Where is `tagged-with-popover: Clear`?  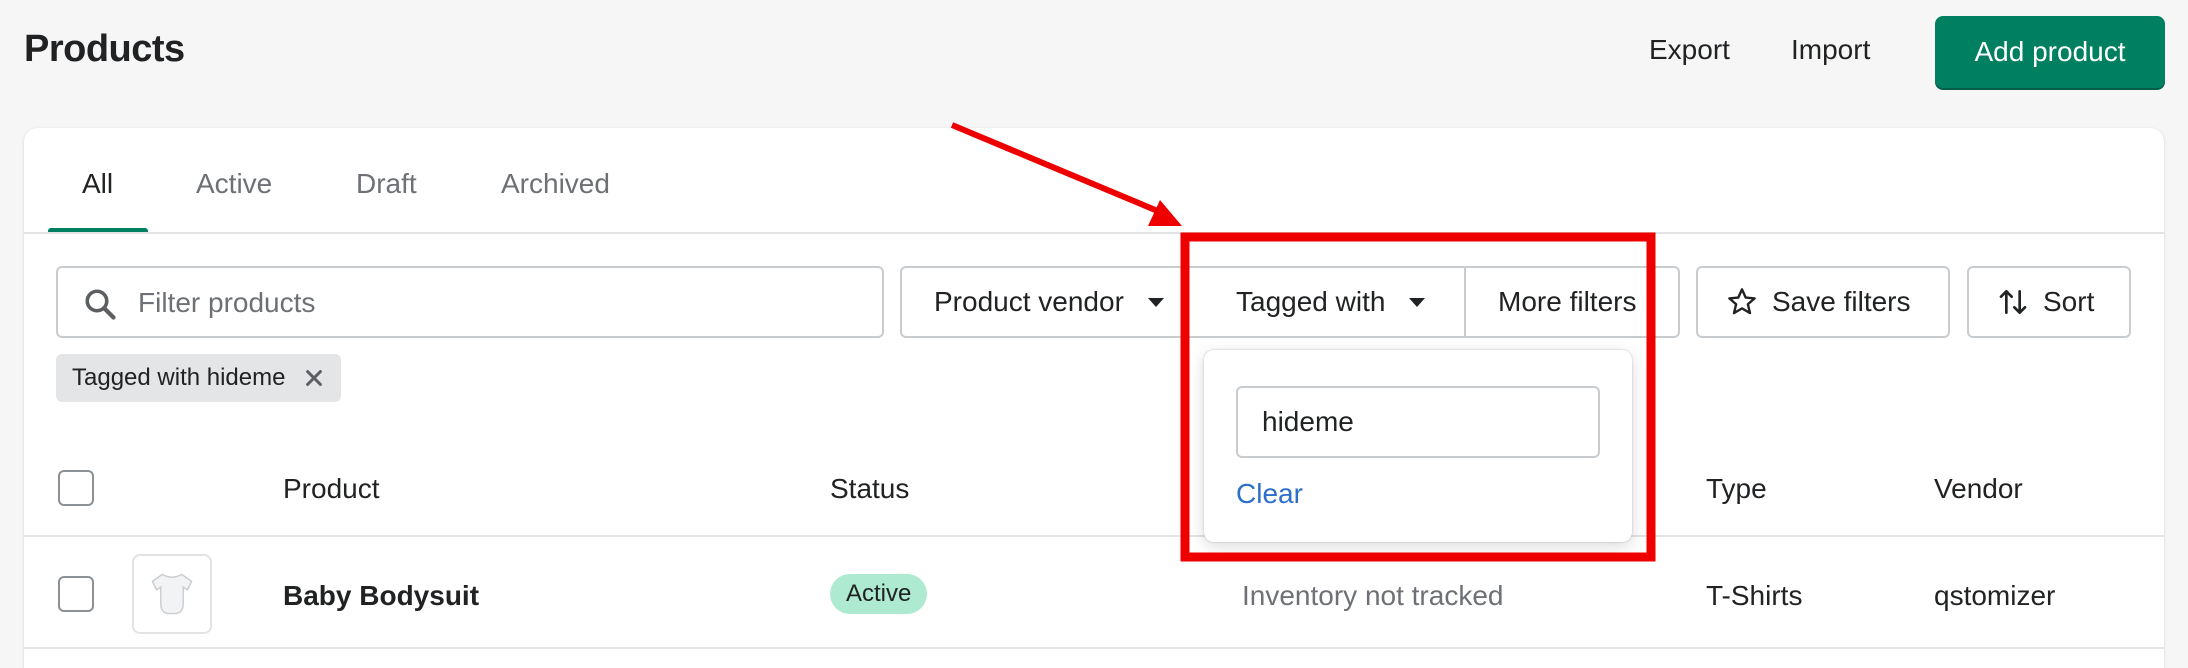 tagged-with-popover: Clear is located at coordinates (1418, 446).